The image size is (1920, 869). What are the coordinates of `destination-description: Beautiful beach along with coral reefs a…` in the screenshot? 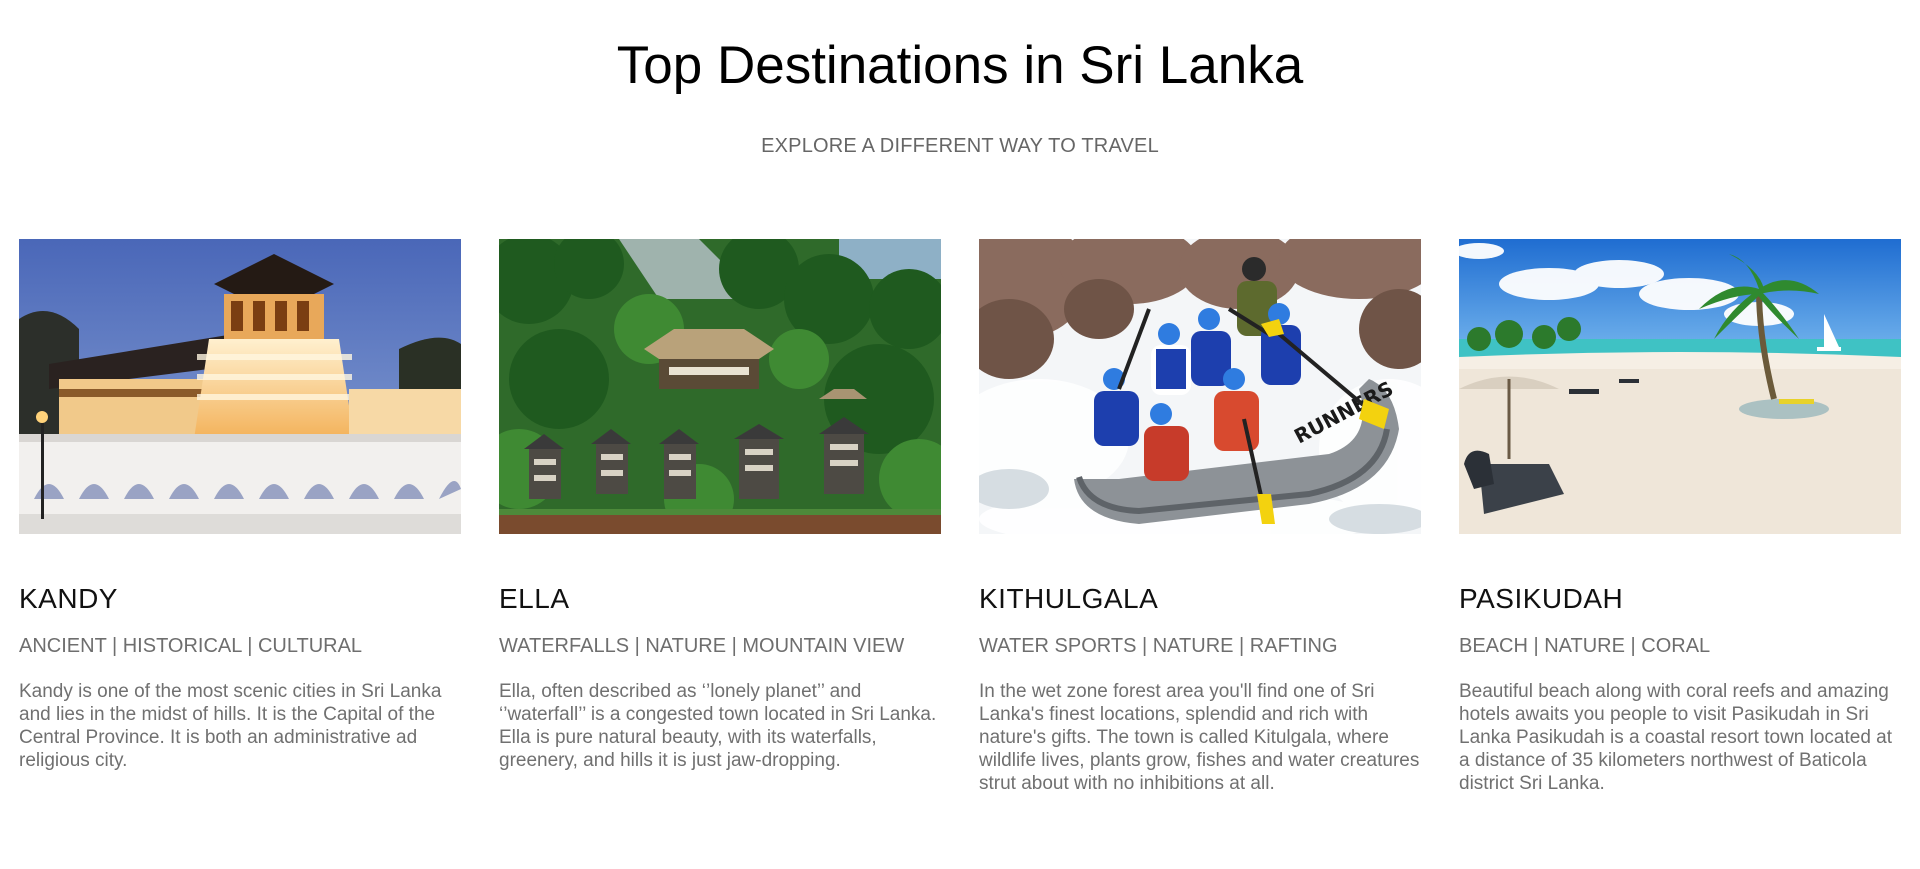 It's located at (1676, 737).